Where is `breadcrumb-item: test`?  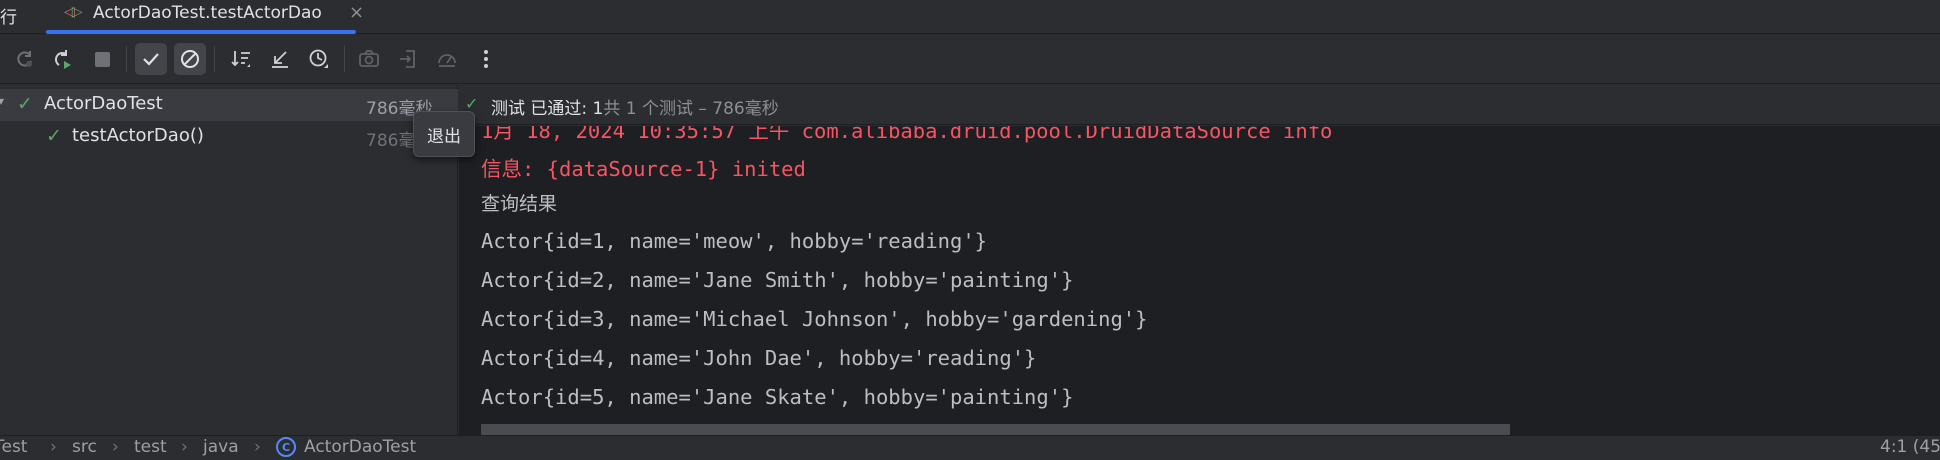 breadcrumb-item: test is located at coordinates (150, 447).